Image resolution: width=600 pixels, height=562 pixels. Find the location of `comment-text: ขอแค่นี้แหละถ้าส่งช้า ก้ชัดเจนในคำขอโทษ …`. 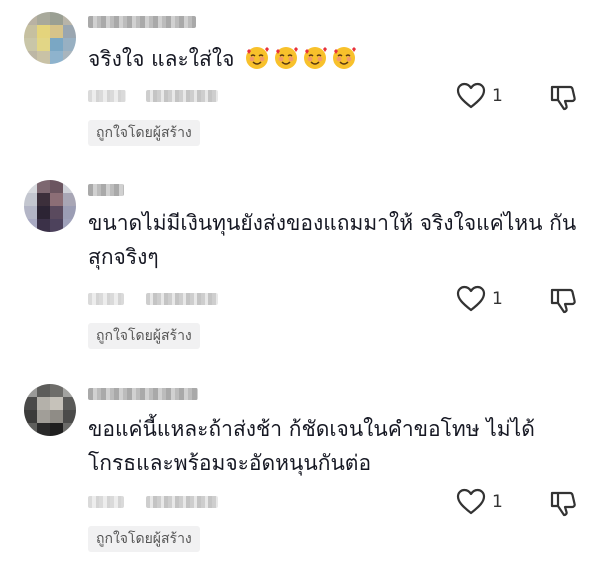

comment-text: ขอแค่นี้แหละถ้าส่งช้า ก้ชัดเจนในคำขอโทษ … is located at coordinates (311, 446).